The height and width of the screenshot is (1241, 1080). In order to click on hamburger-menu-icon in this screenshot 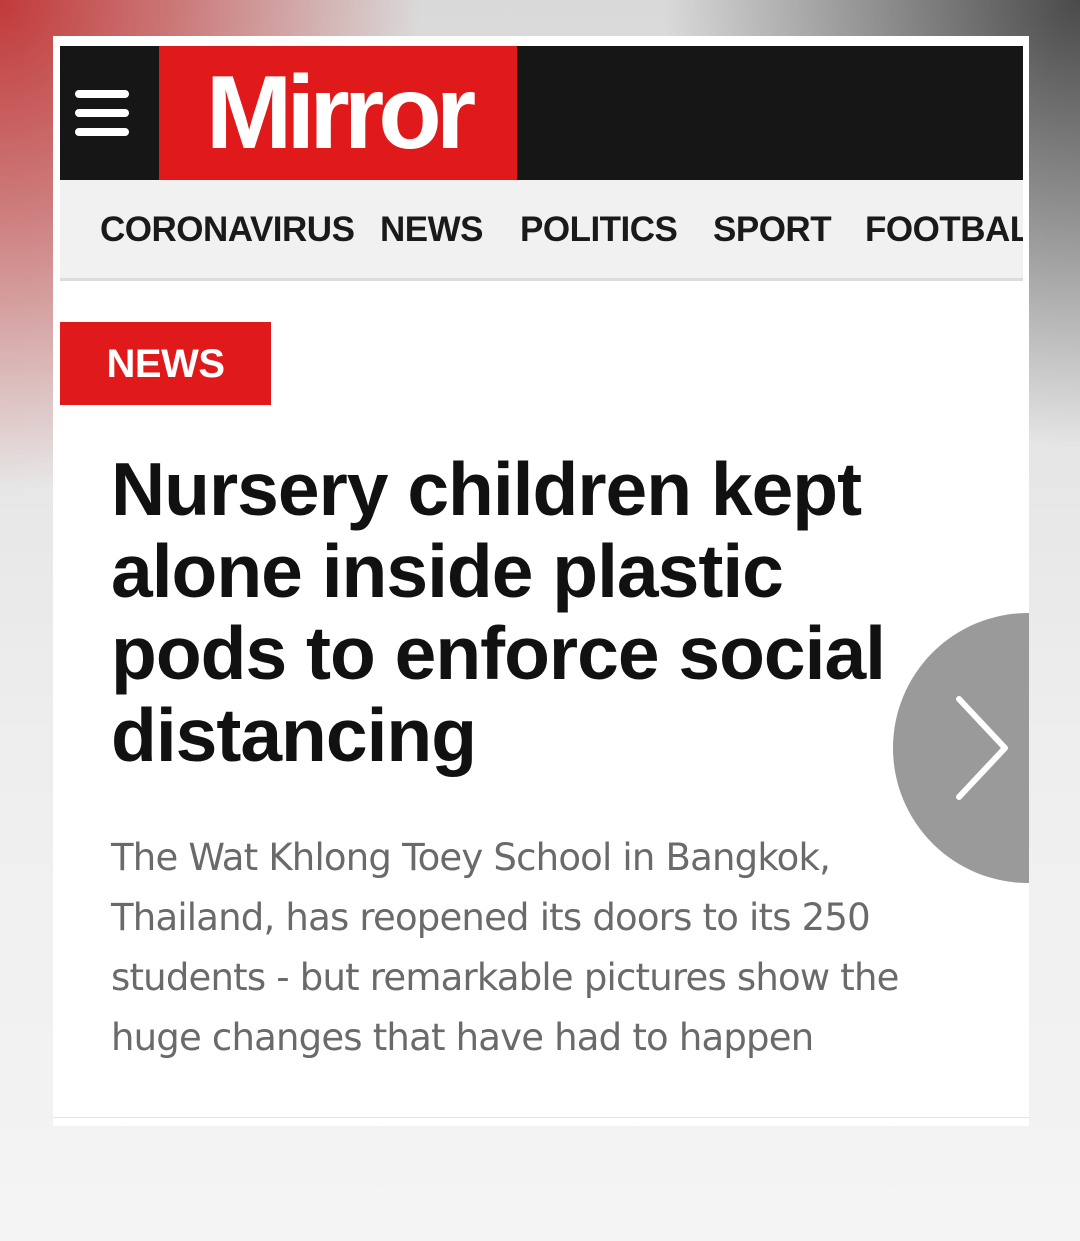, I will do `click(102, 115)`.